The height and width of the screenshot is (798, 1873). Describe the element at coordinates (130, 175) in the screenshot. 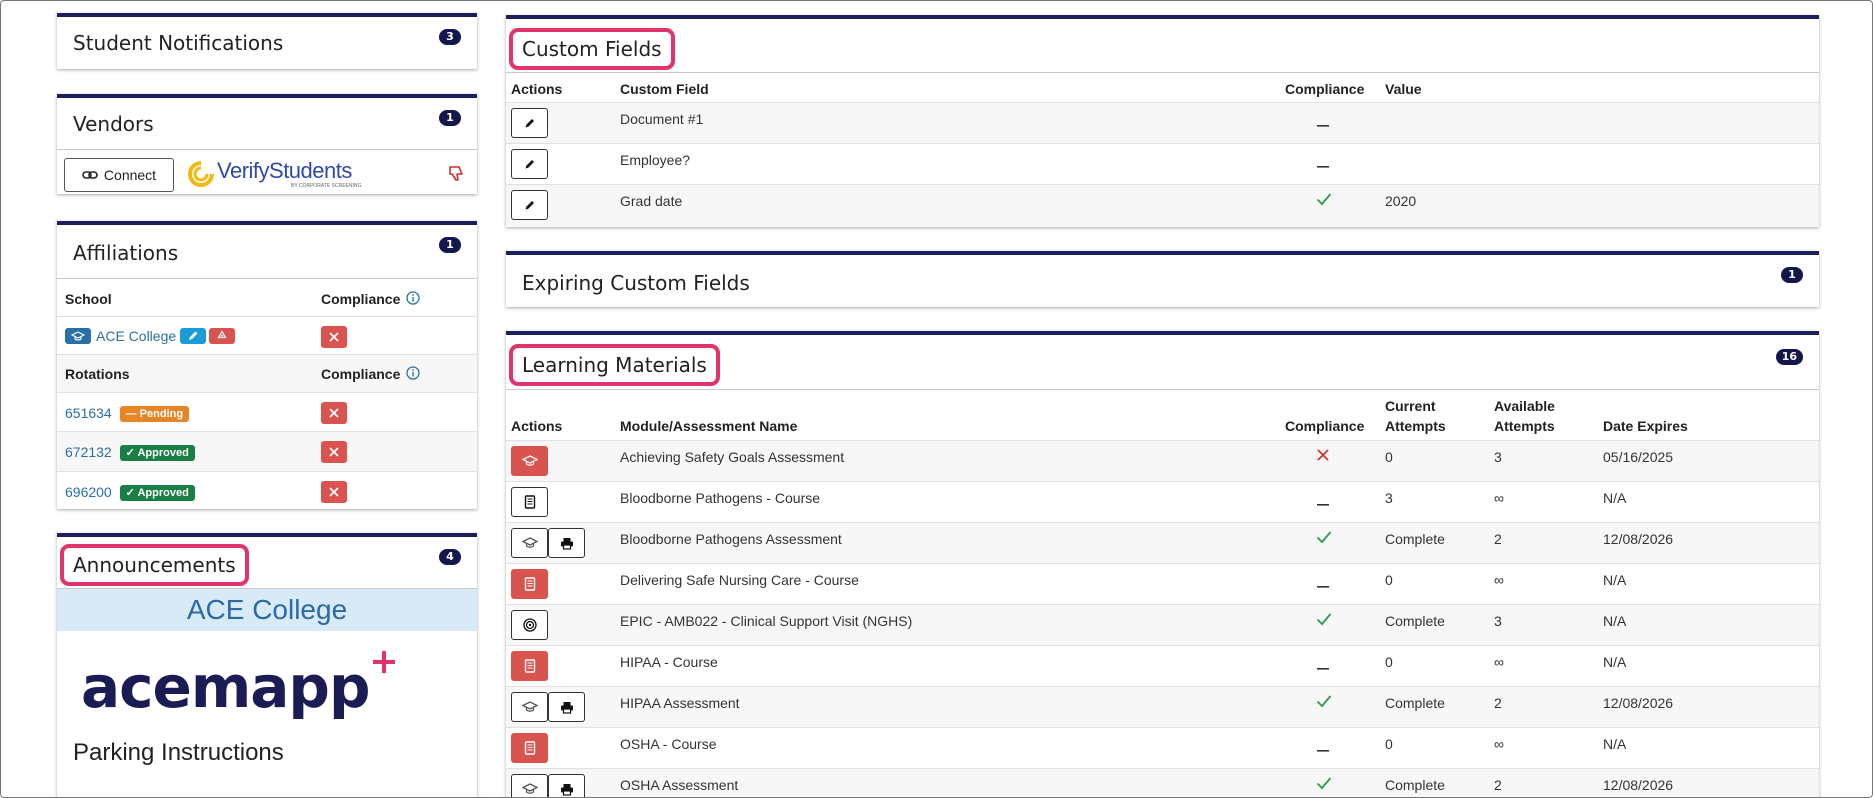

I see `connect-label: Connect` at that location.